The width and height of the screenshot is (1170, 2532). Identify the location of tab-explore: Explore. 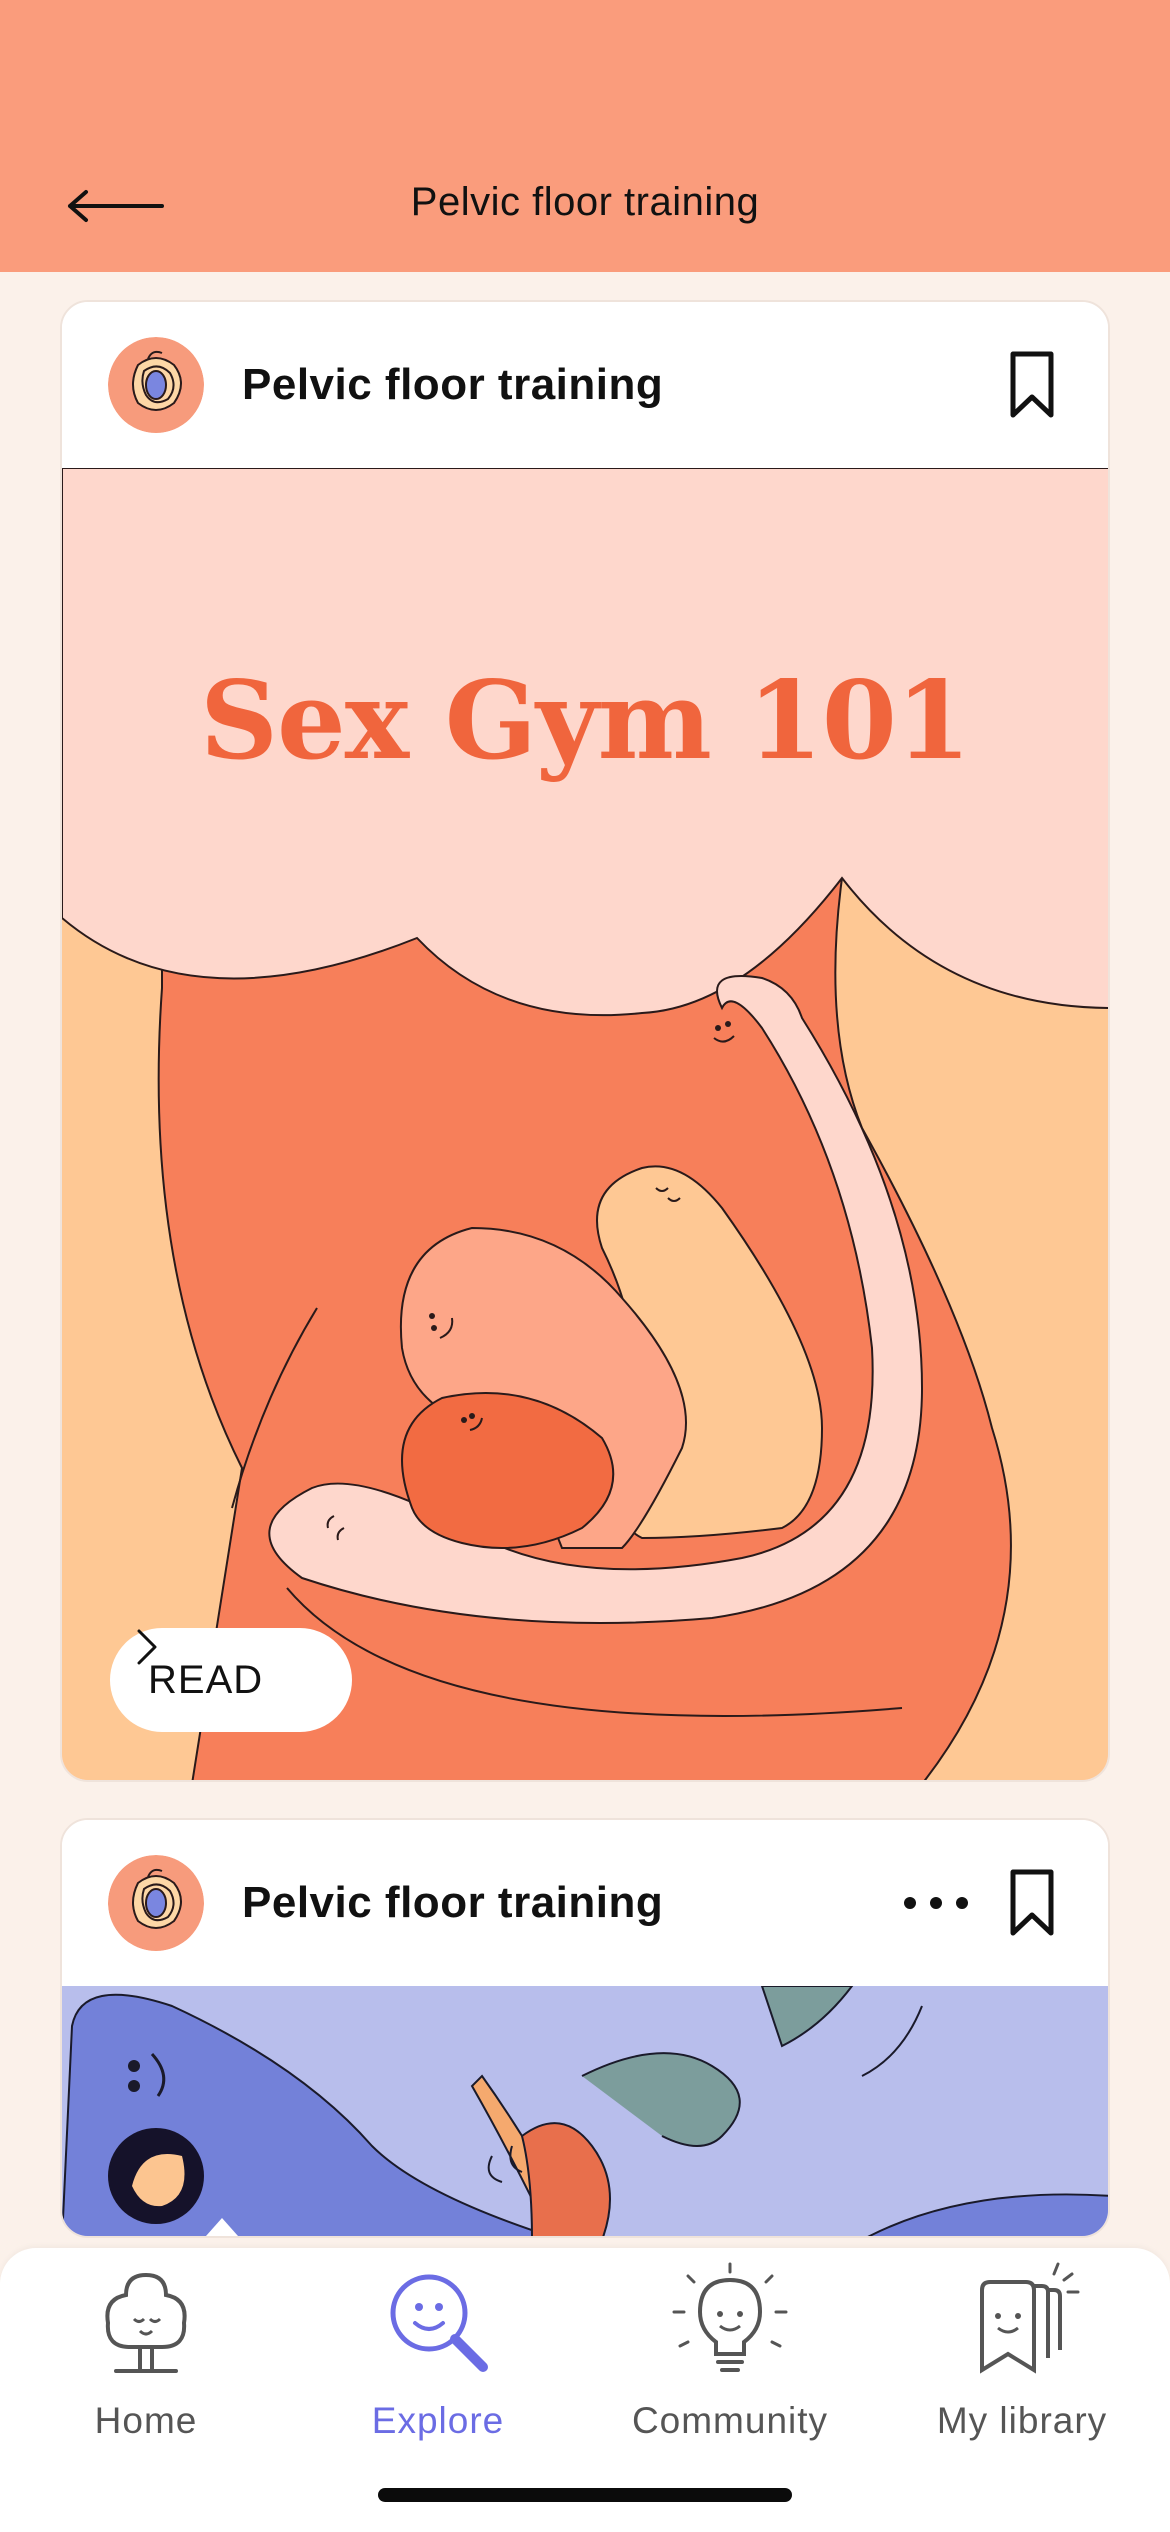
(438, 2352).